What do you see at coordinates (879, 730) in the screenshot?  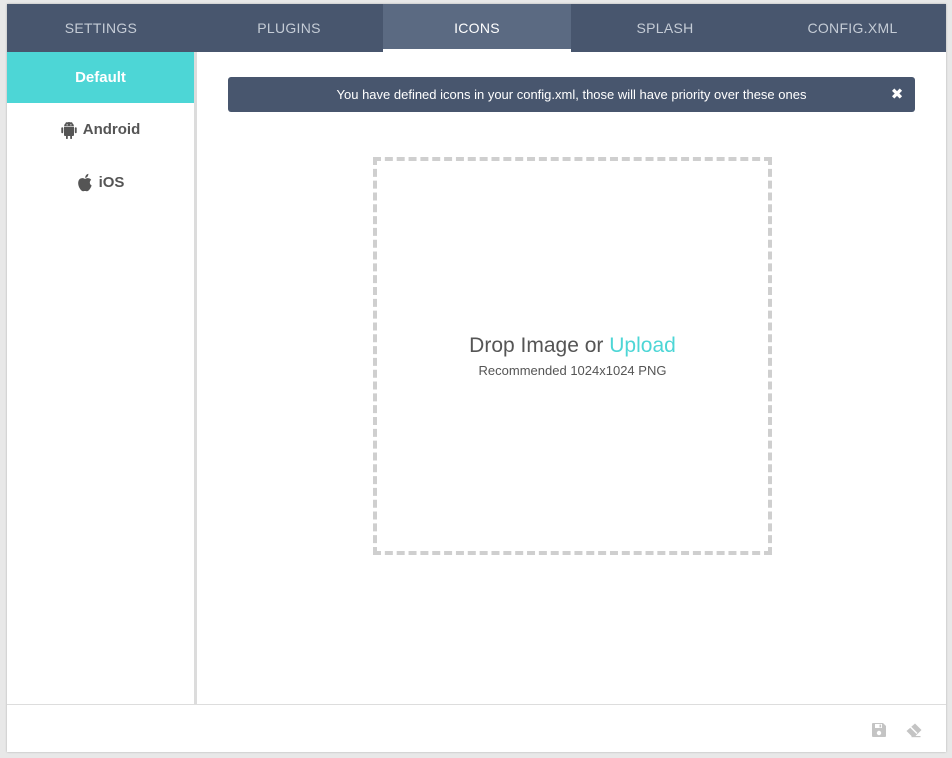 I see `save-icon` at bounding box center [879, 730].